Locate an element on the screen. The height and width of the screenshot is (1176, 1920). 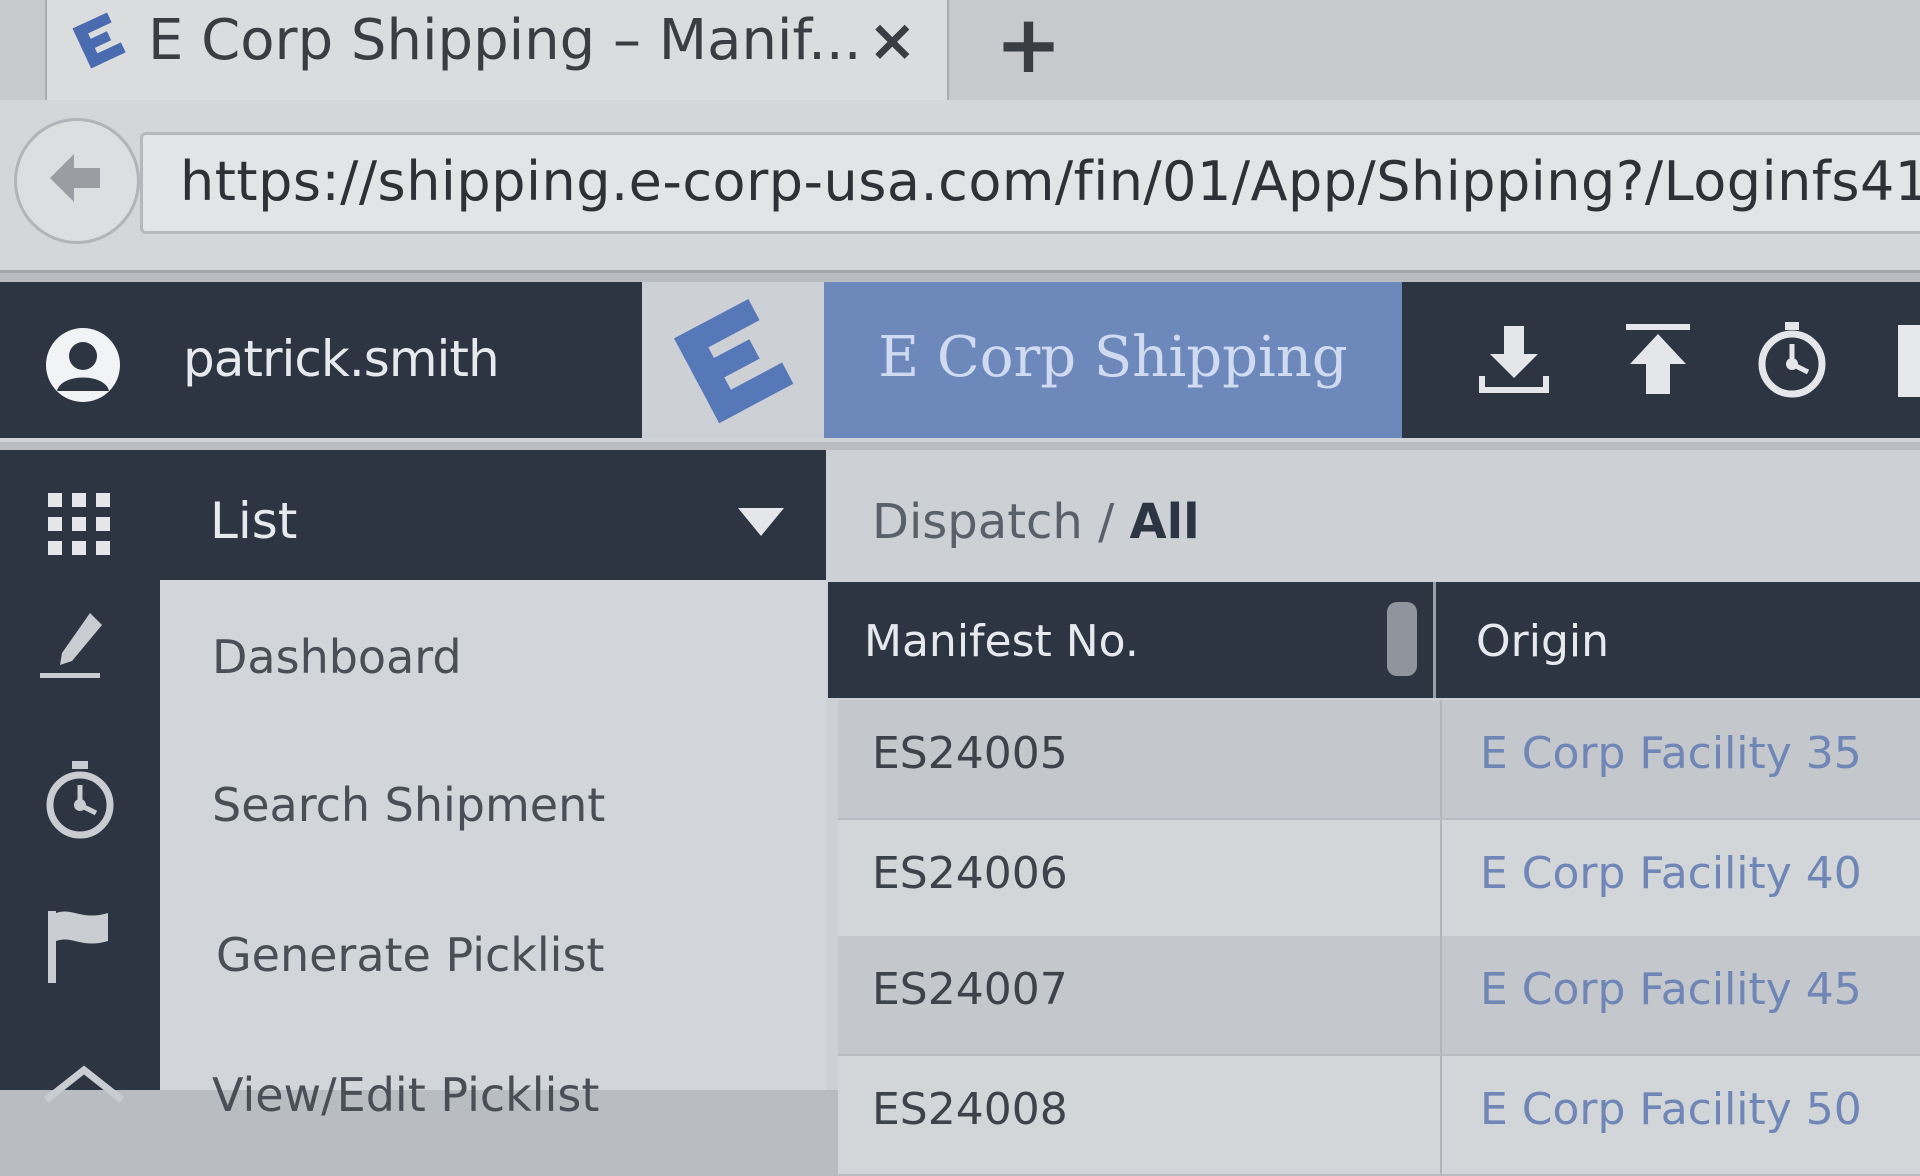
manifest-number: ES24007 is located at coordinates (970, 989).